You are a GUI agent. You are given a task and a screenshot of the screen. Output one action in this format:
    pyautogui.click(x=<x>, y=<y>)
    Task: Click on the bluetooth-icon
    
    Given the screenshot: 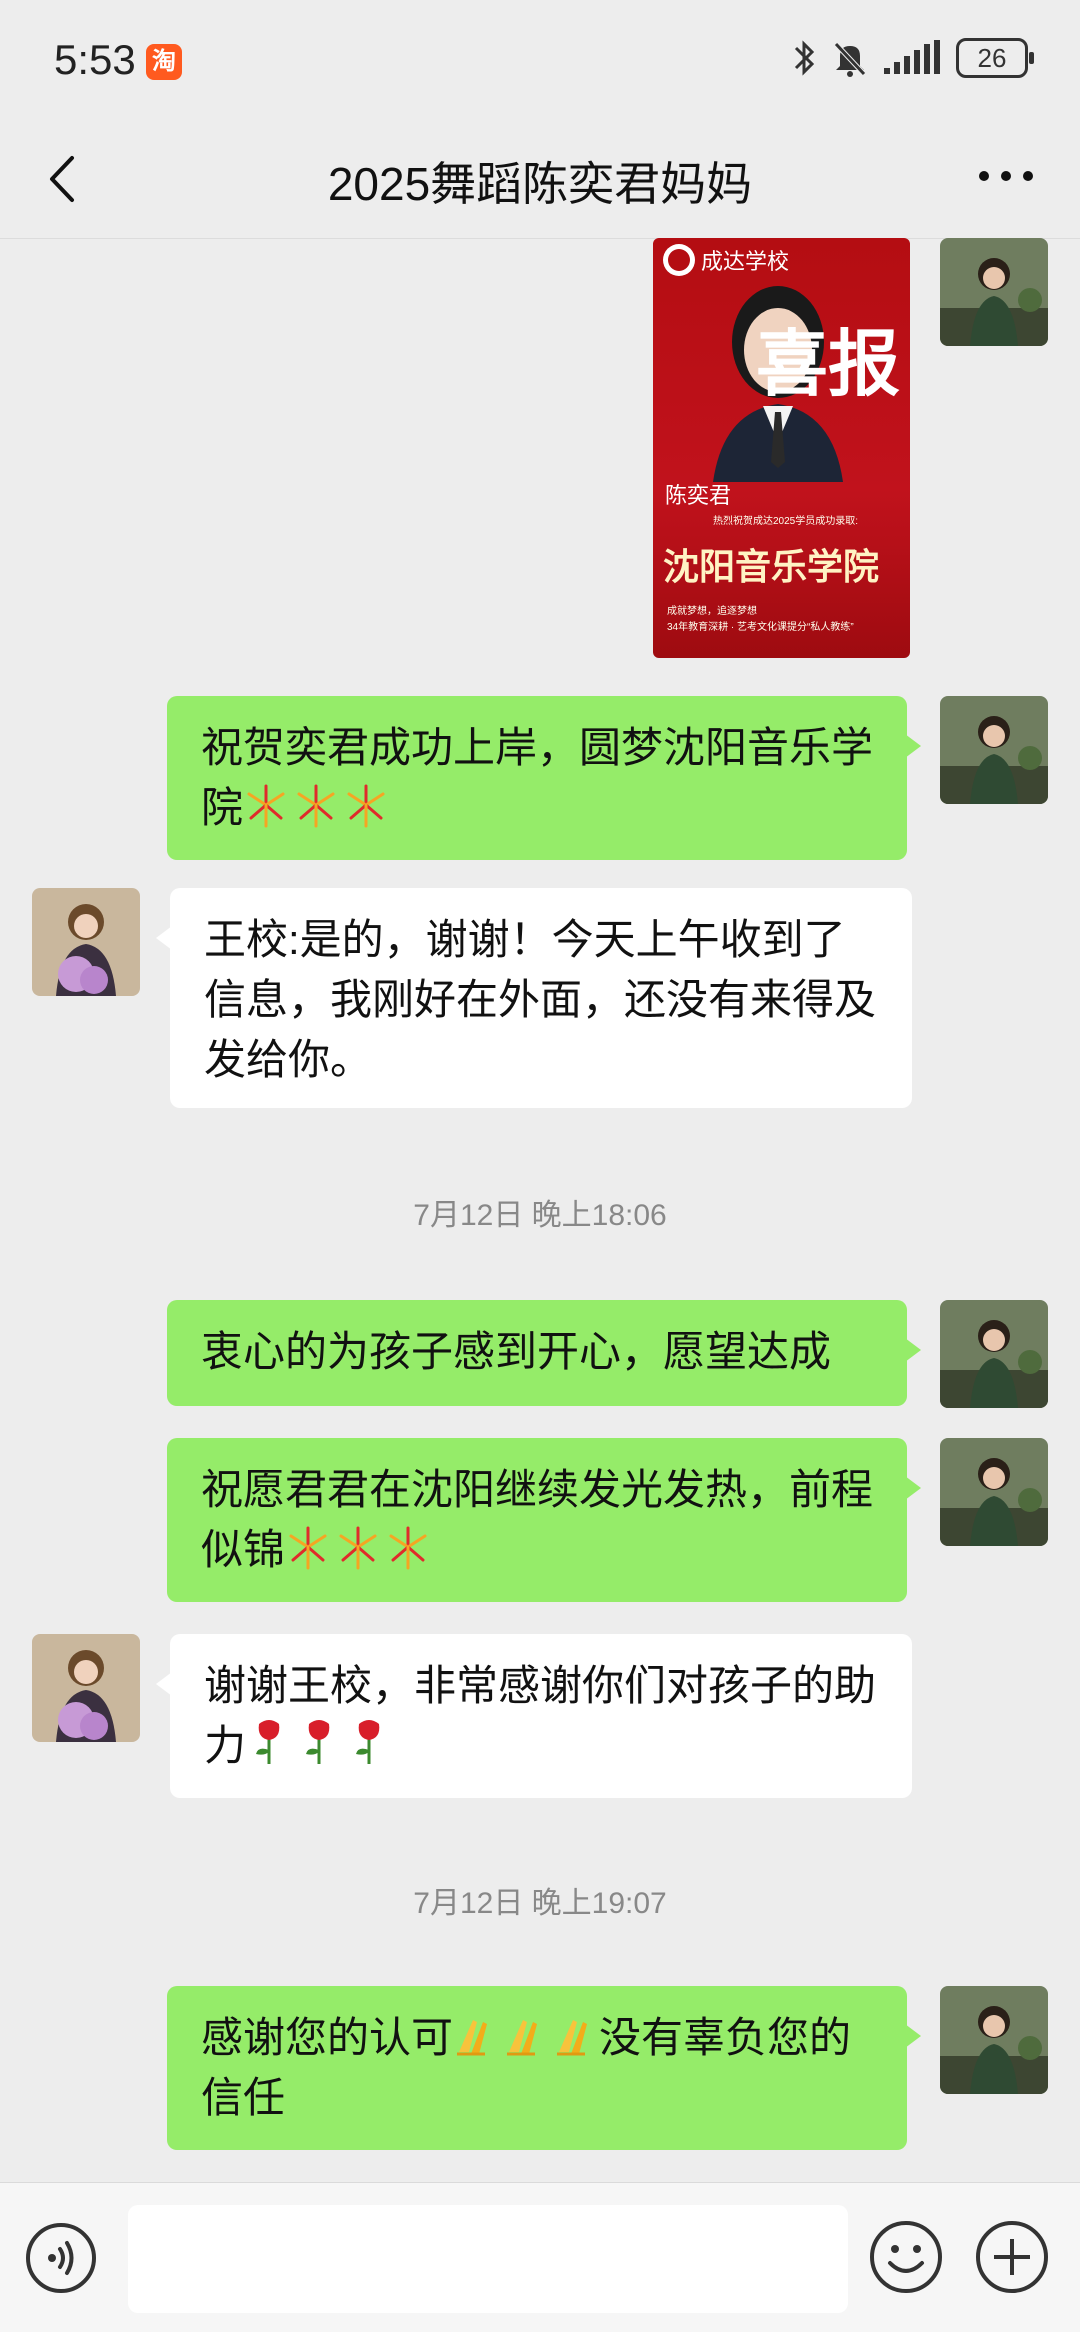 What is the action you would take?
    pyautogui.click(x=804, y=58)
    